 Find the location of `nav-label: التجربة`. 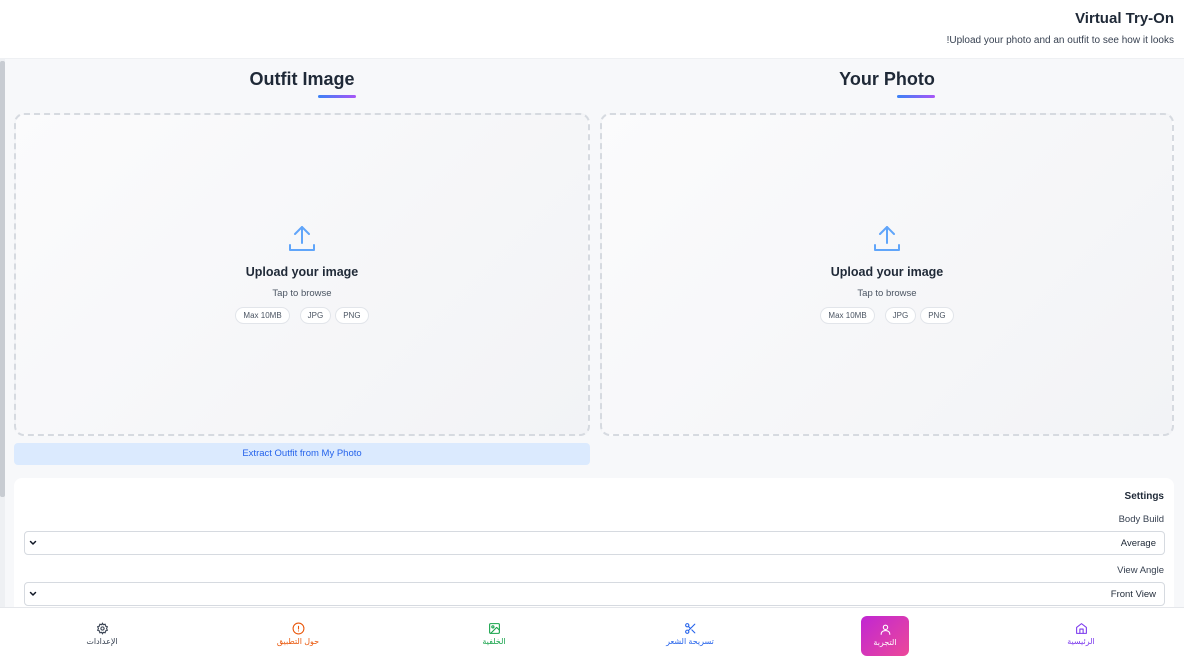

nav-label: التجربة is located at coordinates (885, 642).